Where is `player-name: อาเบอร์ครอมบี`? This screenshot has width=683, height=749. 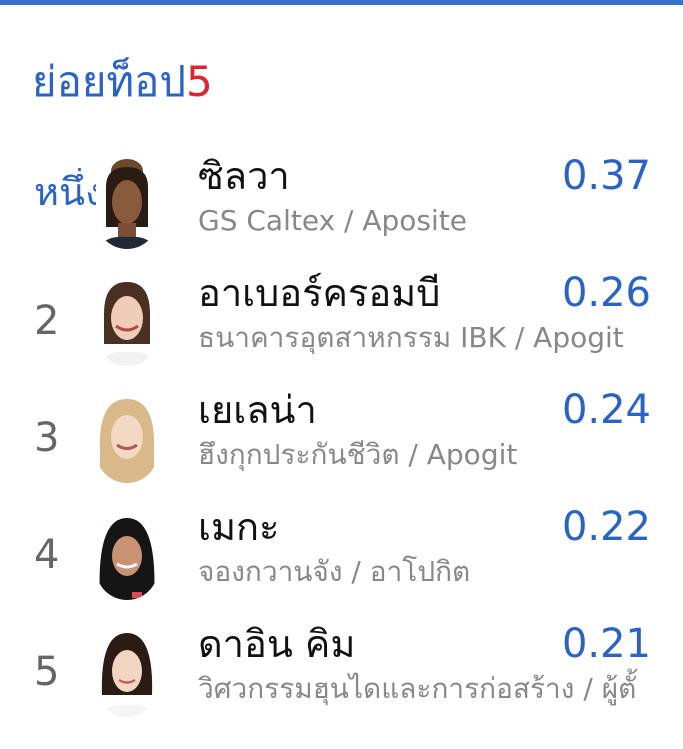 player-name: อาเบอร์ครอมบี is located at coordinates (319, 293).